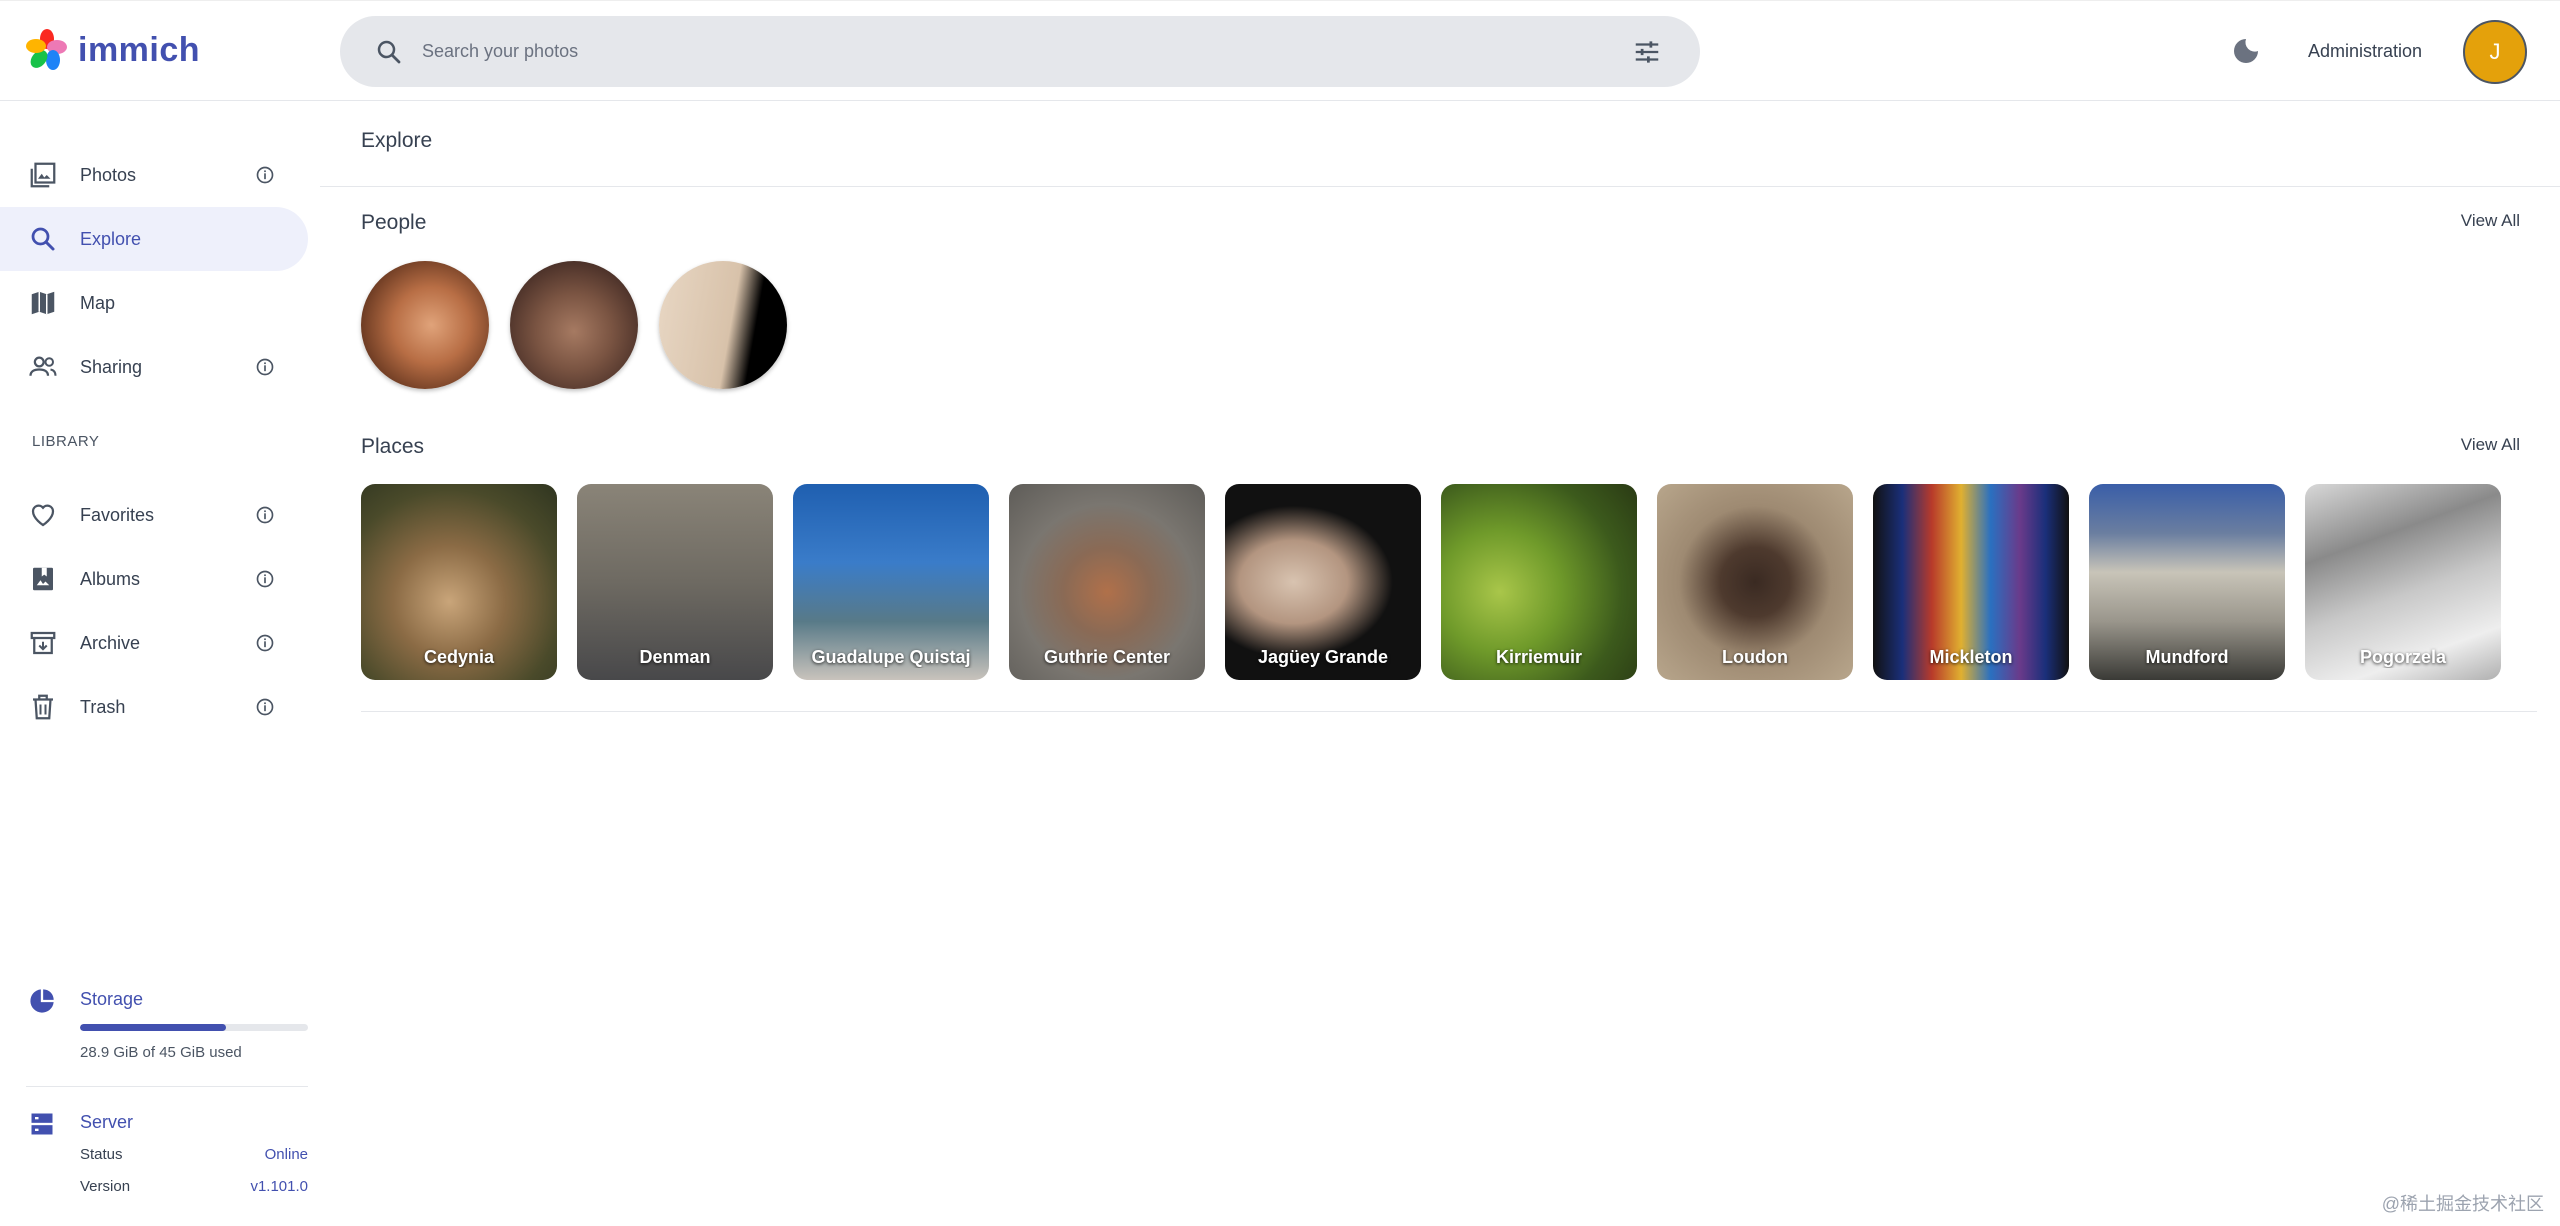 The width and height of the screenshot is (2560, 1226). What do you see at coordinates (43, 239) in the screenshot?
I see `magnify-icon` at bounding box center [43, 239].